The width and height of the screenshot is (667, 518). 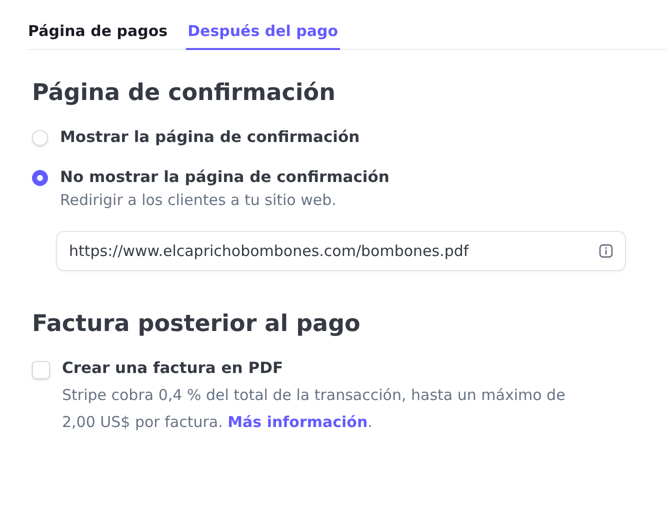 What do you see at coordinates (225, 177) in the screenshot?
I see `option-label: No mostrar la página de confirmación` at bounding box center [225, 177].